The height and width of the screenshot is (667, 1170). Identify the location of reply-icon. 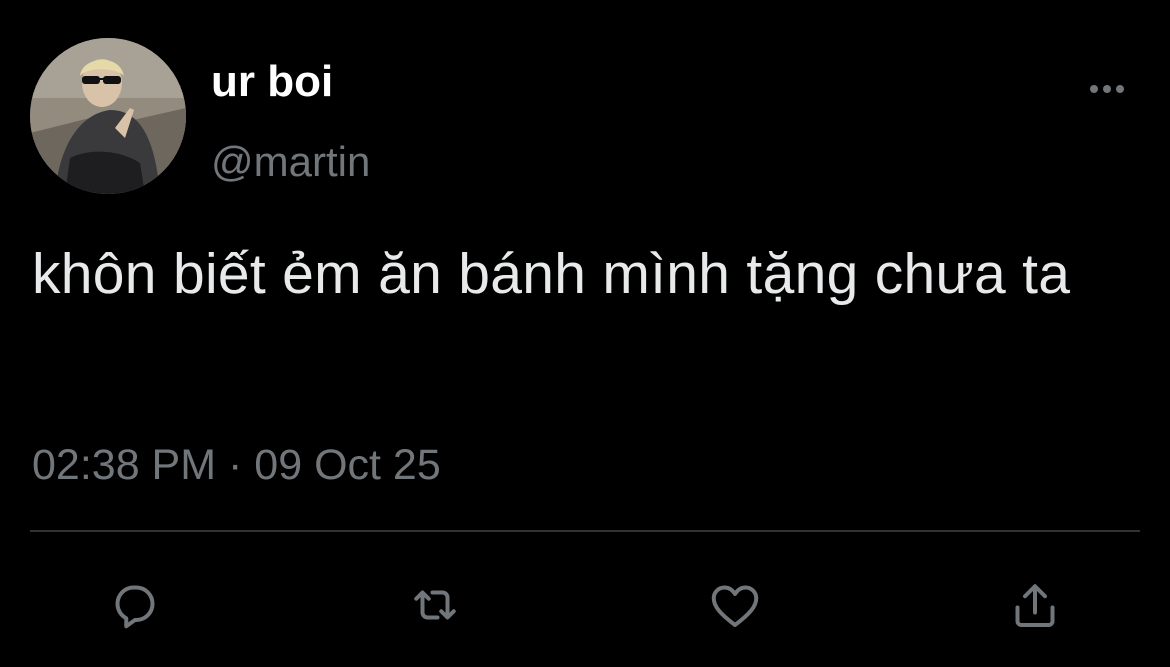
(135, 607).